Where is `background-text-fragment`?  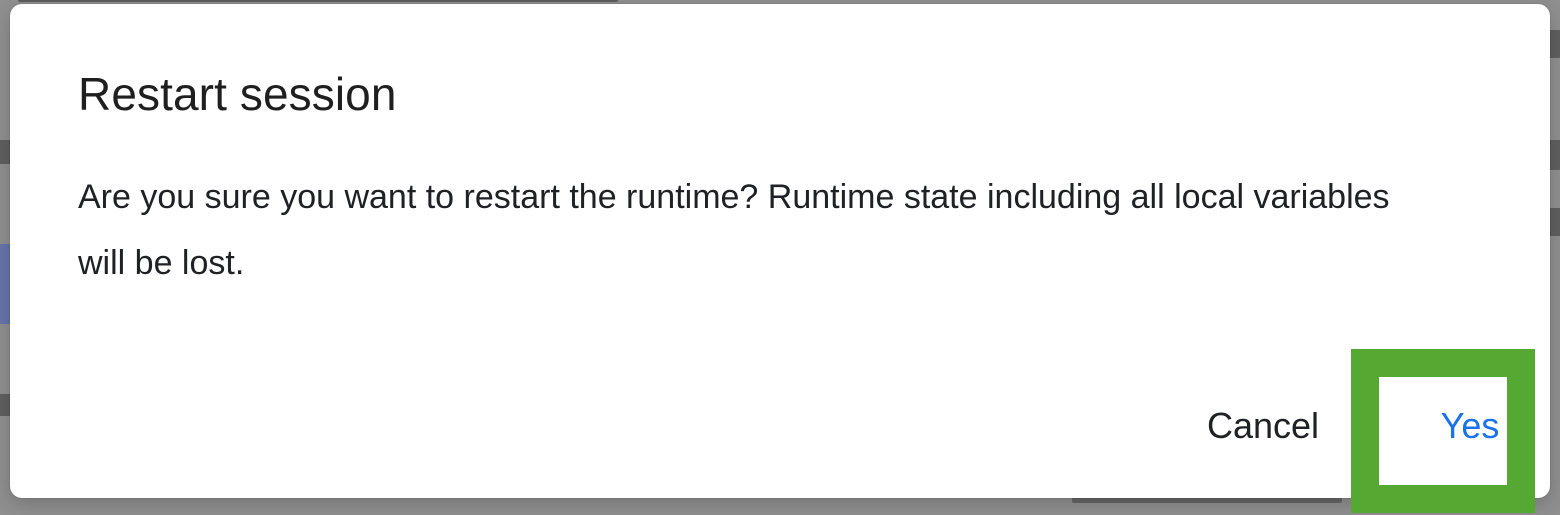
background-text-fragment is located at coordinates (318, 1).